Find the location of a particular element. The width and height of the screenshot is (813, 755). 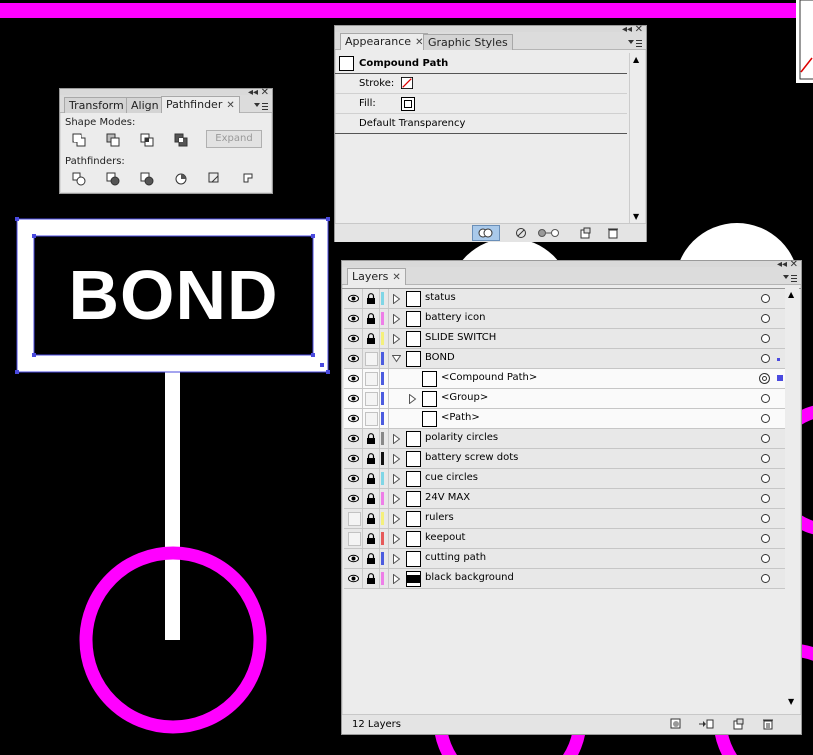

make-clipping-mask-icon is located at coordinates (676, 724).